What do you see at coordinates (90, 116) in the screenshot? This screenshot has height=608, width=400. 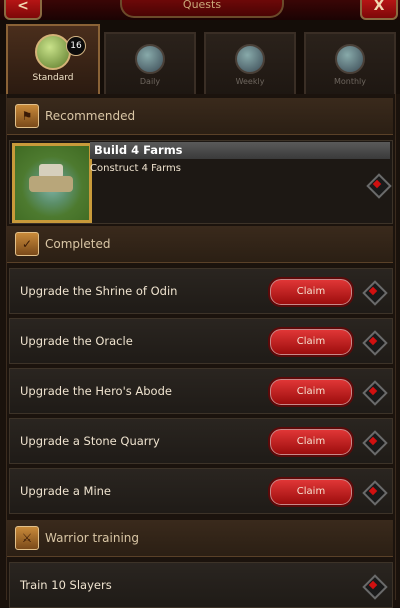 I see `section-title: Recommended` at bounding box center [90, 116].